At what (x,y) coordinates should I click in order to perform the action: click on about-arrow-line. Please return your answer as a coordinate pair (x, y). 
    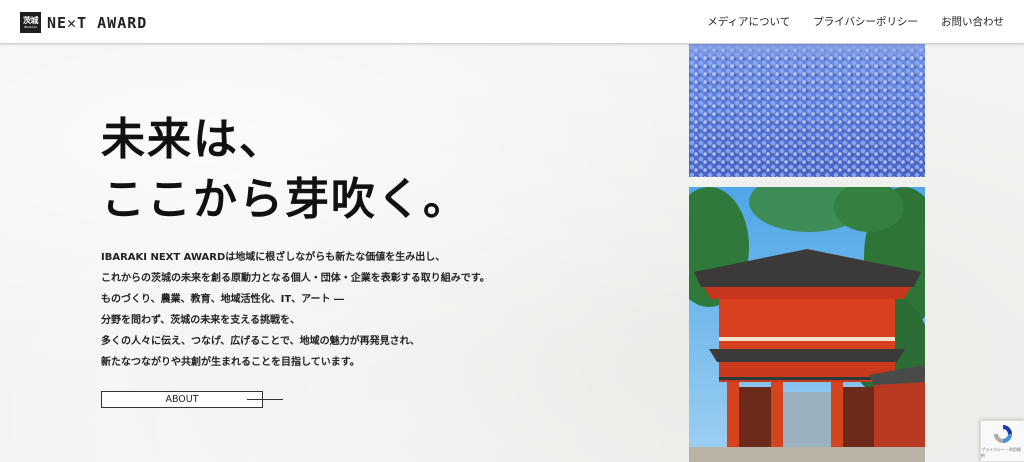
    Looking at the image, I should click on (265, 399).